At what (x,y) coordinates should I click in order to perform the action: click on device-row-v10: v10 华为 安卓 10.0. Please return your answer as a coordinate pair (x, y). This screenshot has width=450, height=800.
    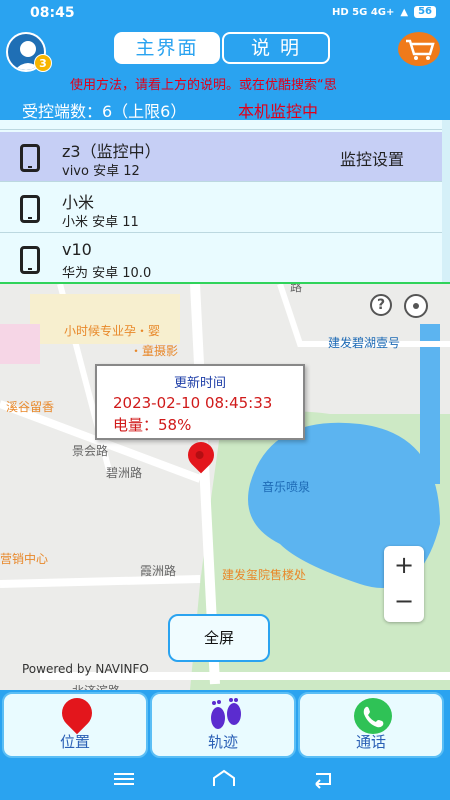
    Looking at the image, I should click on (225, 258).